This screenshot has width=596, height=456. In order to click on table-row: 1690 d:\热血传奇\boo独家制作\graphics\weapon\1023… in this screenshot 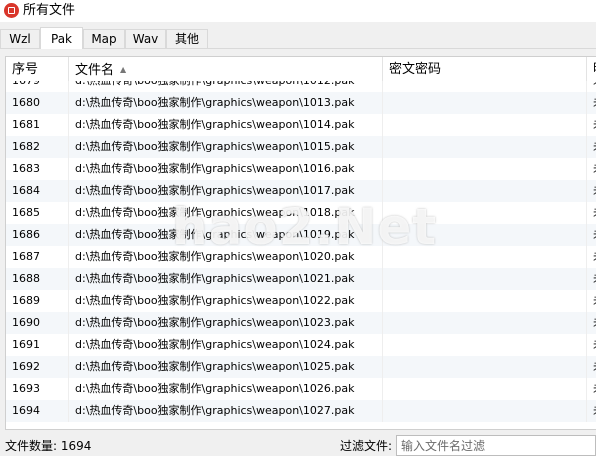, I will do `click(301, 323)`.